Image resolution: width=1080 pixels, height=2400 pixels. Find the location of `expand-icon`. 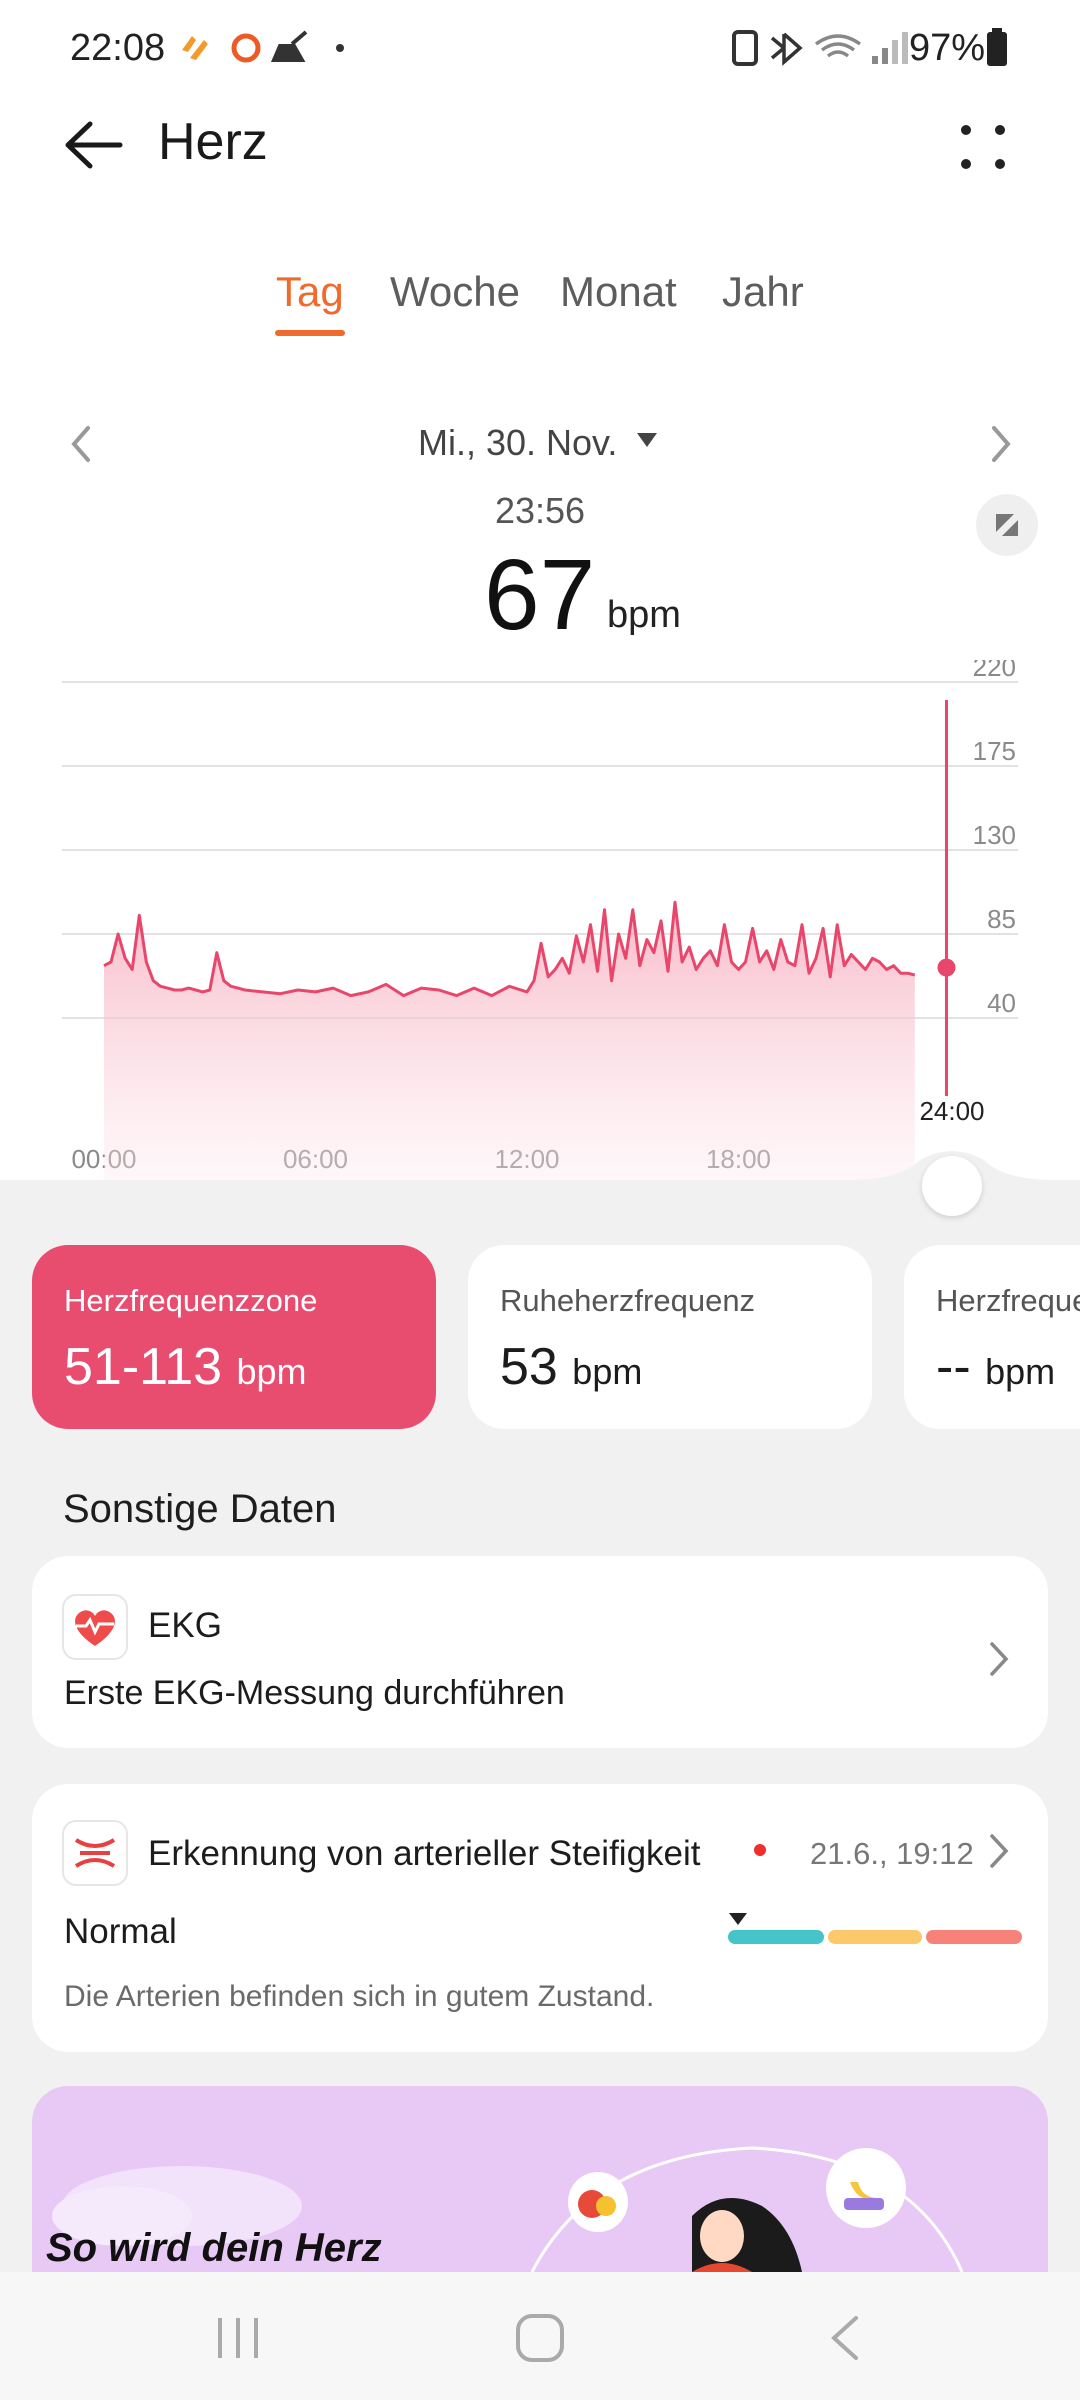

expand-icon is located at coordinates (1007, 525).